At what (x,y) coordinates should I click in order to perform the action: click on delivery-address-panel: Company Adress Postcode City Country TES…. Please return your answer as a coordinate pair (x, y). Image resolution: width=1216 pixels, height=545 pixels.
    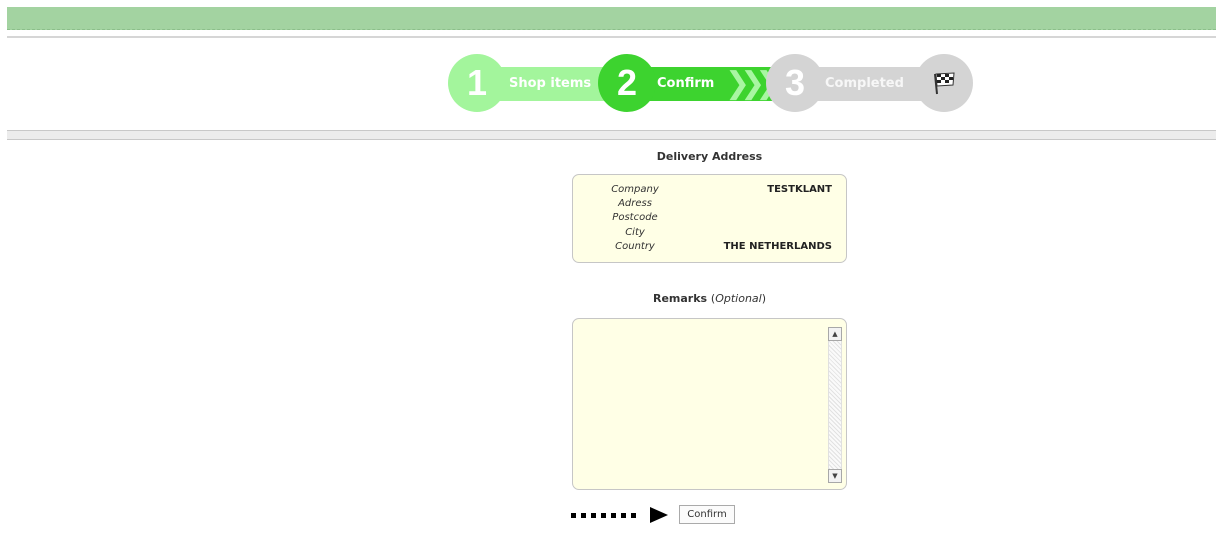
    Looking at the image, I should click on (709, 218).